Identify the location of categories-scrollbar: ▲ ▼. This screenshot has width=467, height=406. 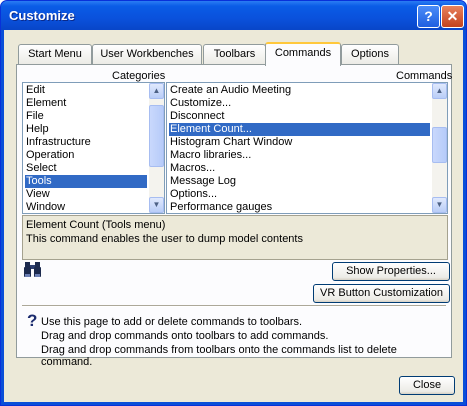
(156, 148).